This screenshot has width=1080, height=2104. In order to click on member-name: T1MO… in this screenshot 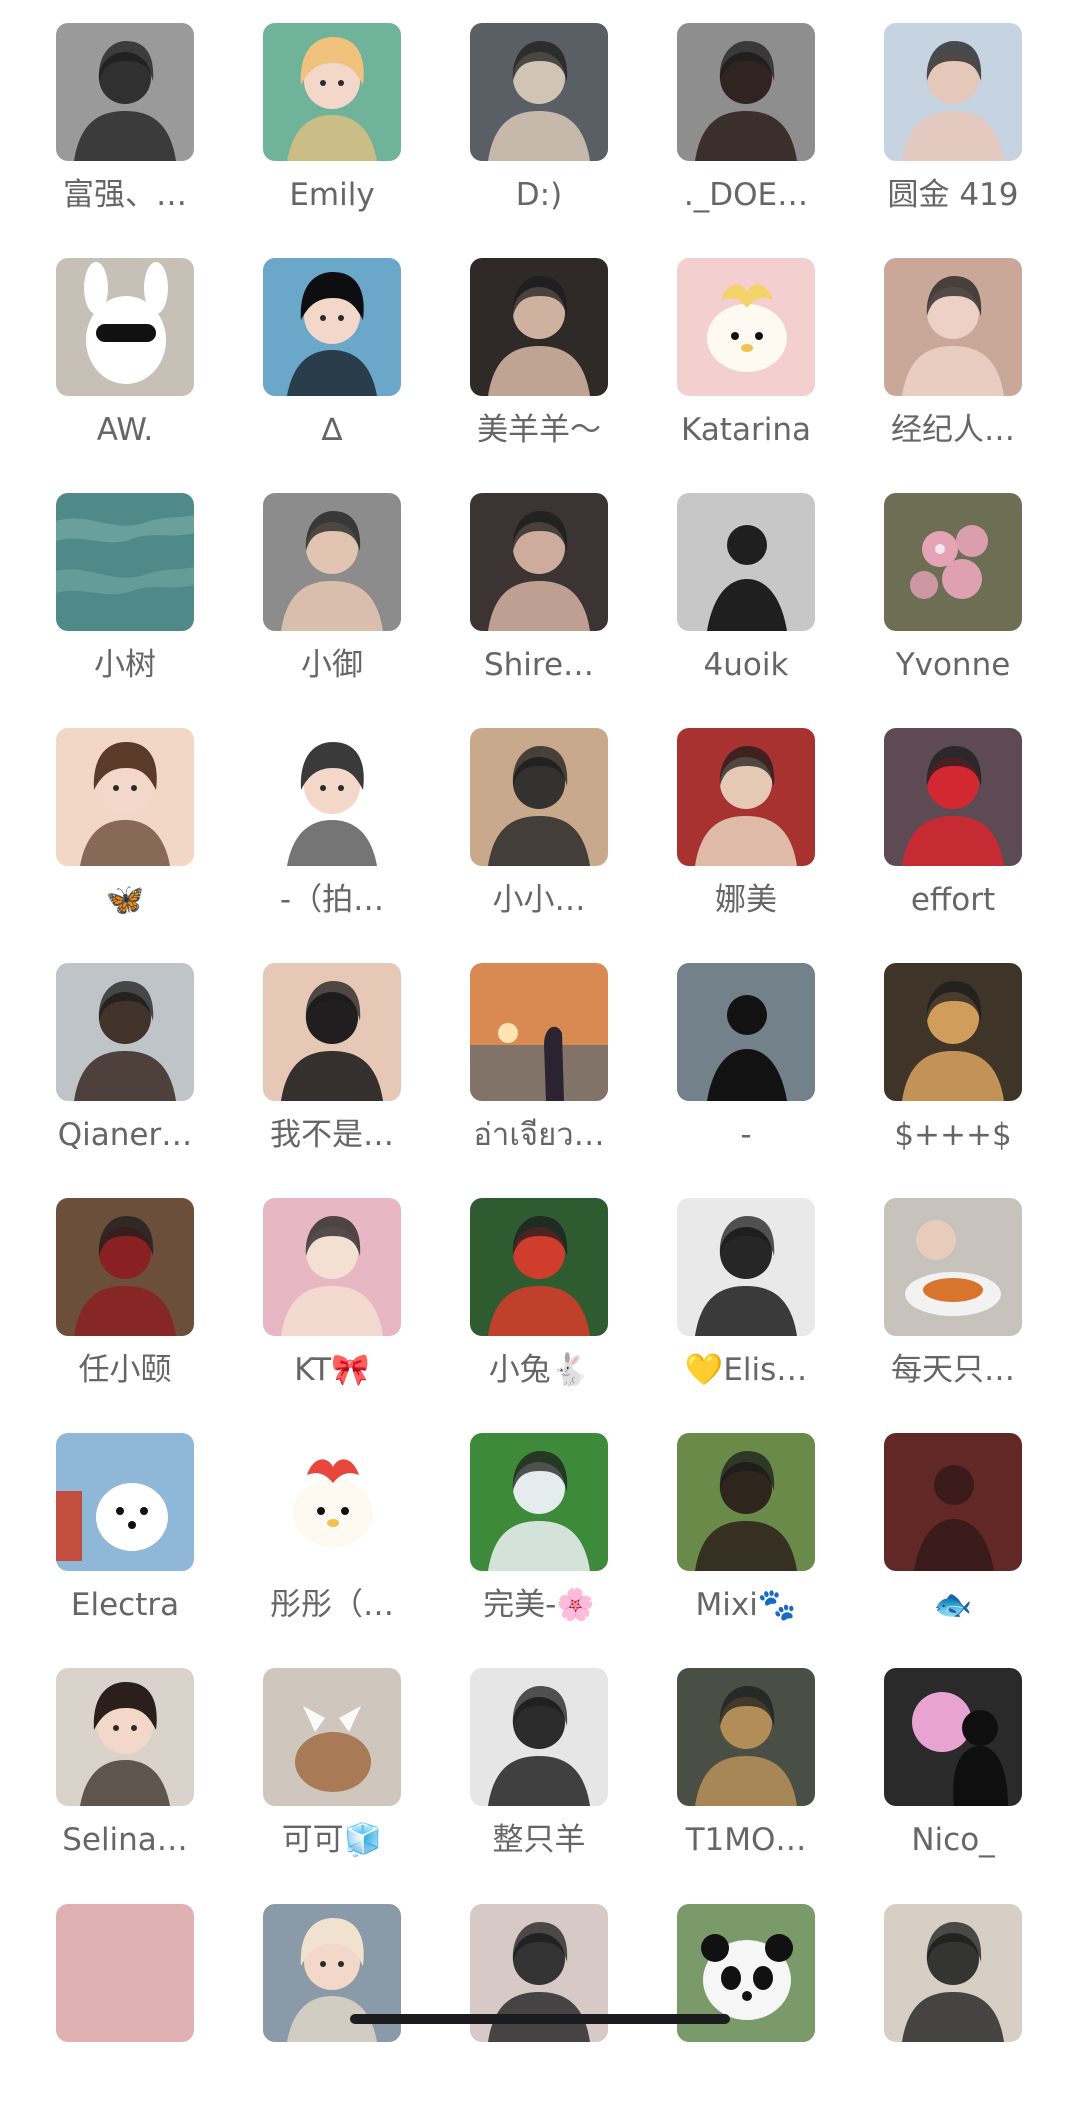, I will do `click(746, 1840)`.